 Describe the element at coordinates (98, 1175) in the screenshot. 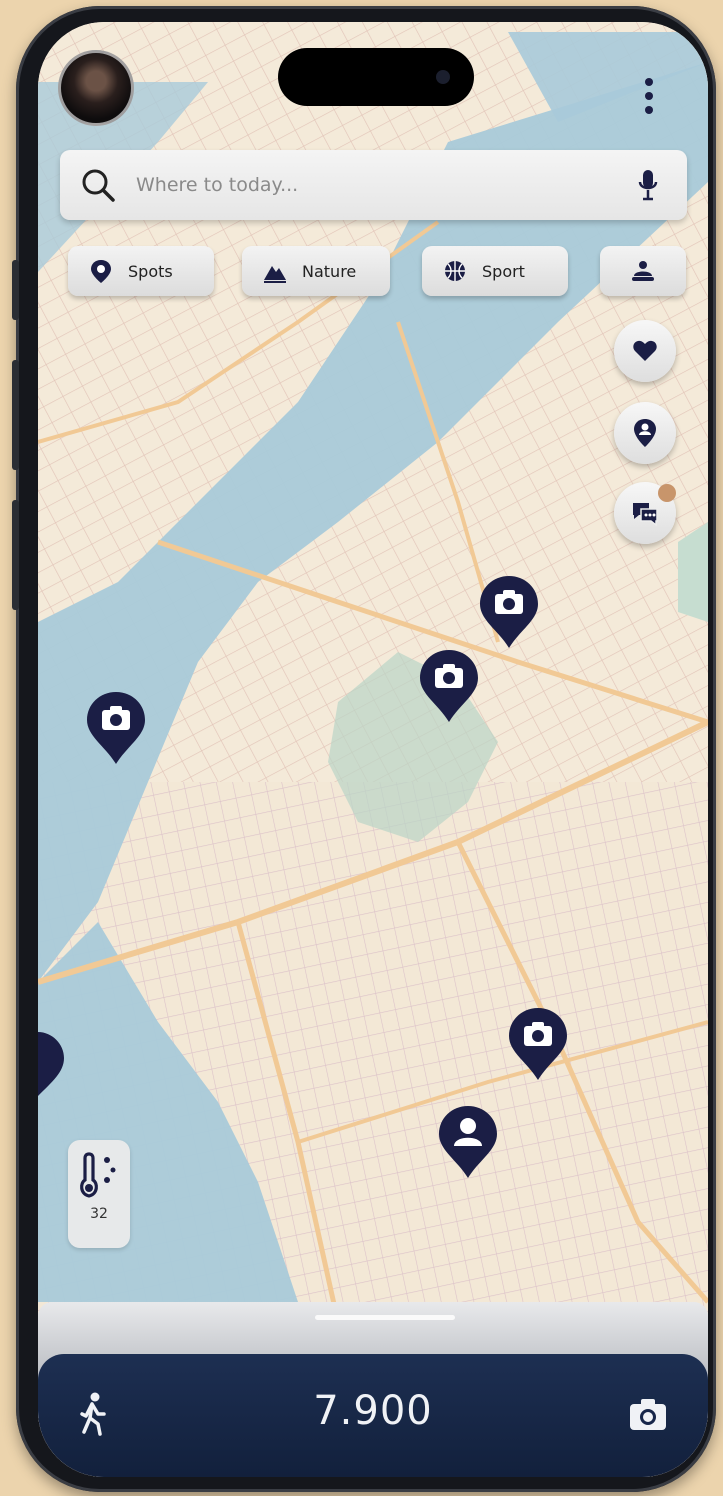

I see `thermometer-icon` at that location.